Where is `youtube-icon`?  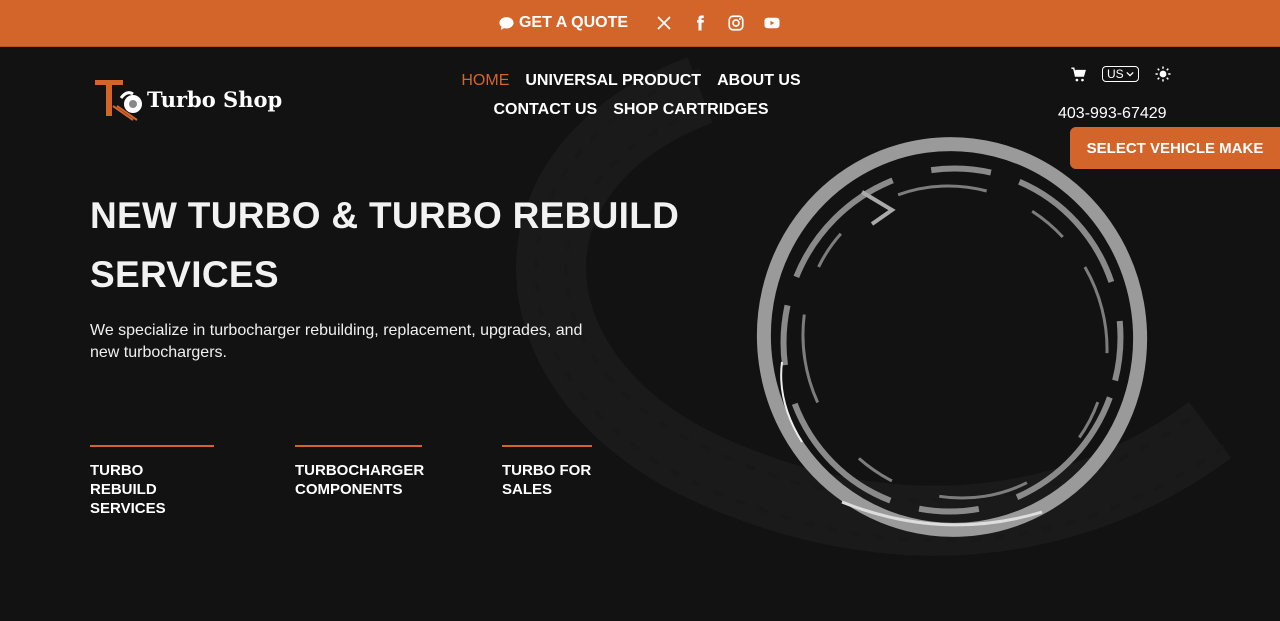
youtube-icon is located at coordinates (772, 23).